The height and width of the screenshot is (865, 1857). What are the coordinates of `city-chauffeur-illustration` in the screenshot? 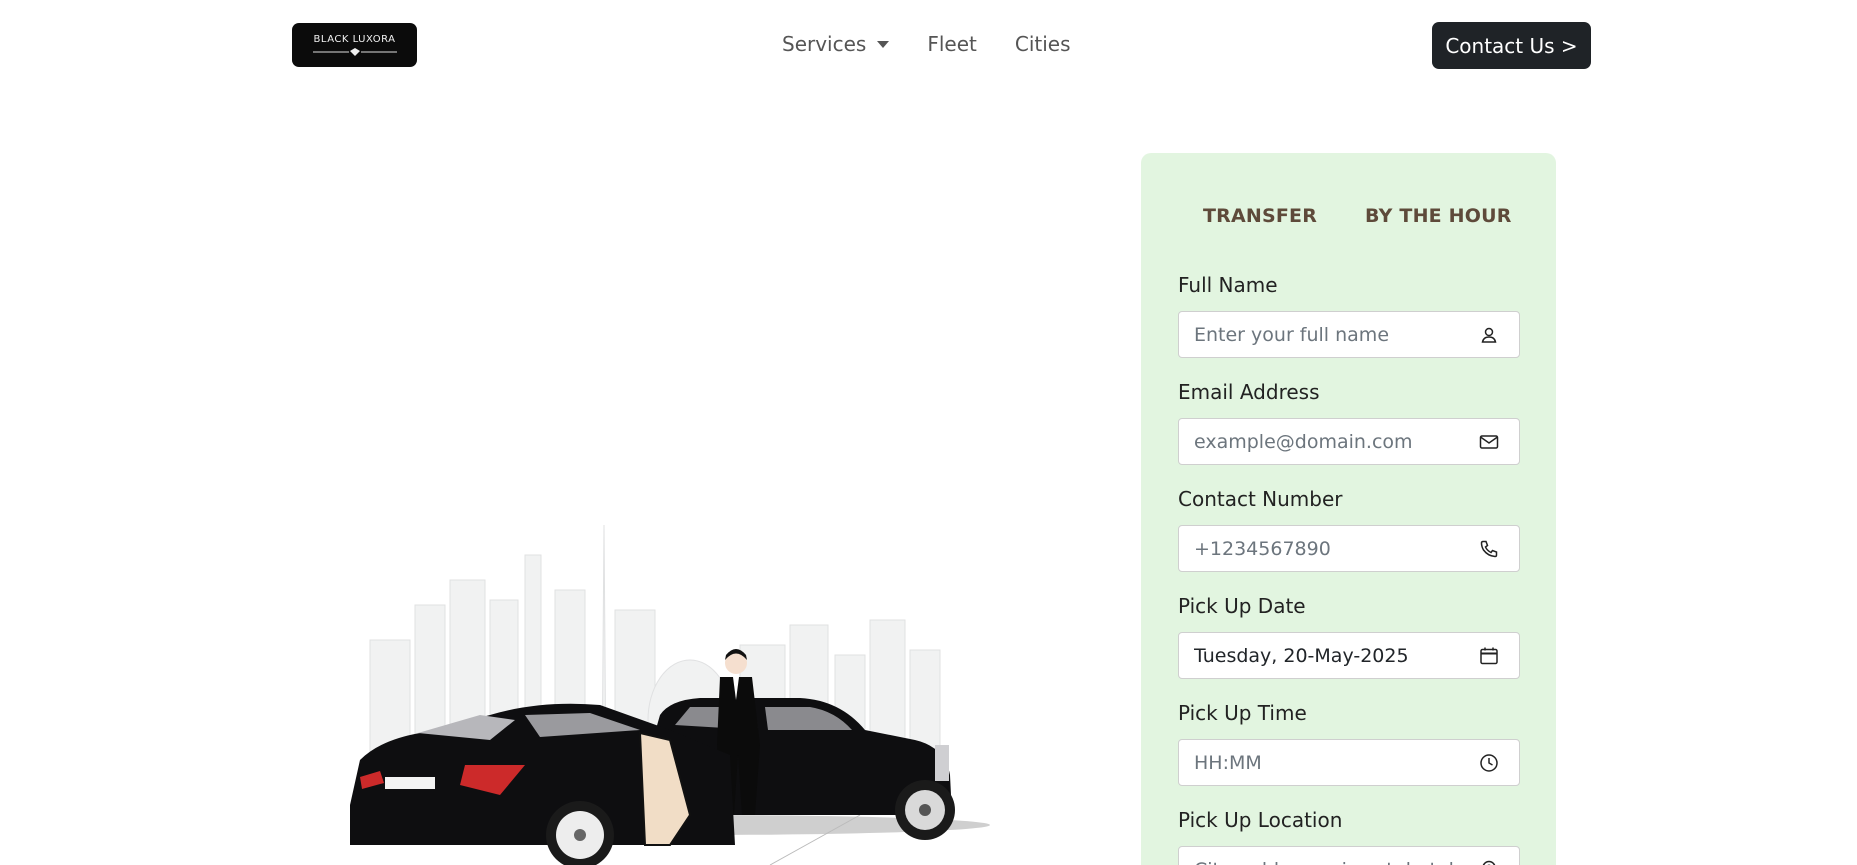 It's located at (670, 694).